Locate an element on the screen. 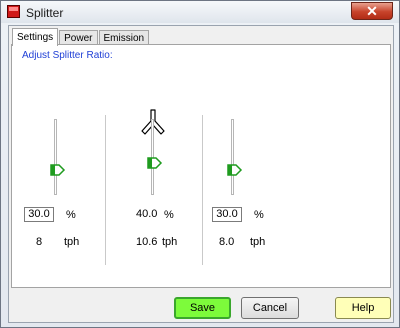 The height and width of the screenshot is (328, 400). output-2-flow: 10.6 is located at coordinates (147, 242).